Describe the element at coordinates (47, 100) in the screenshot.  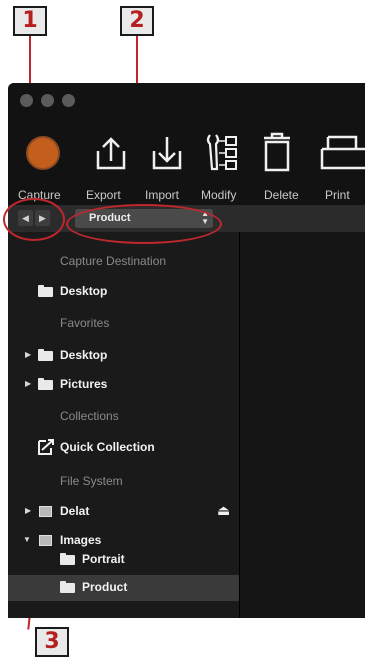
I see `window-minimize-button` at that location.